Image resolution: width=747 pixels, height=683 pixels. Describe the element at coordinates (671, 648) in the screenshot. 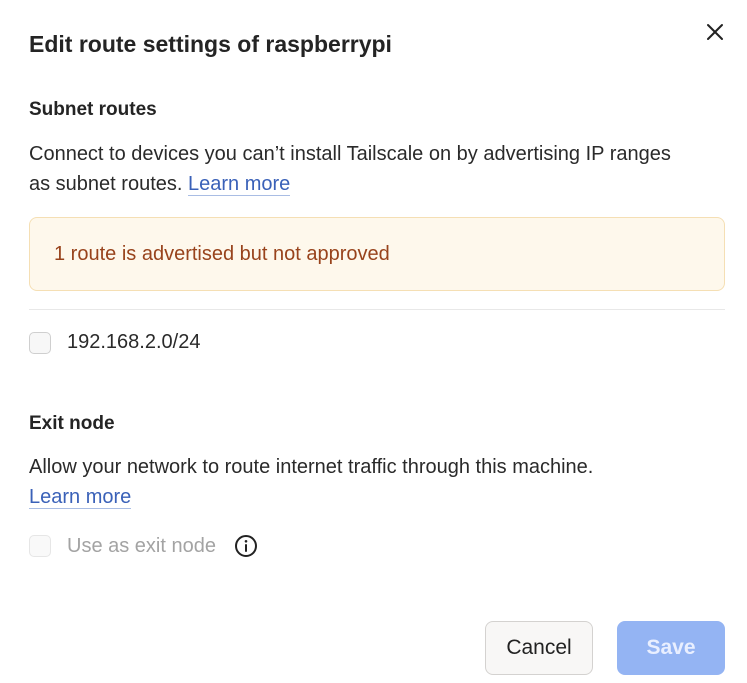

I see `save-button: Save` at that location.